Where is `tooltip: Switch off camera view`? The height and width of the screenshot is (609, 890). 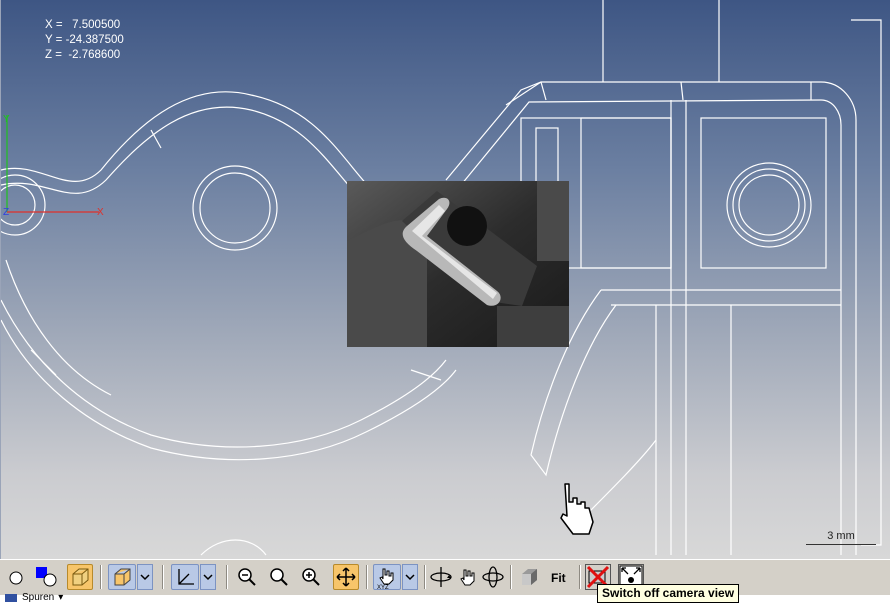
tooltip: Switch off camera view is located at coordinates (668, 593).